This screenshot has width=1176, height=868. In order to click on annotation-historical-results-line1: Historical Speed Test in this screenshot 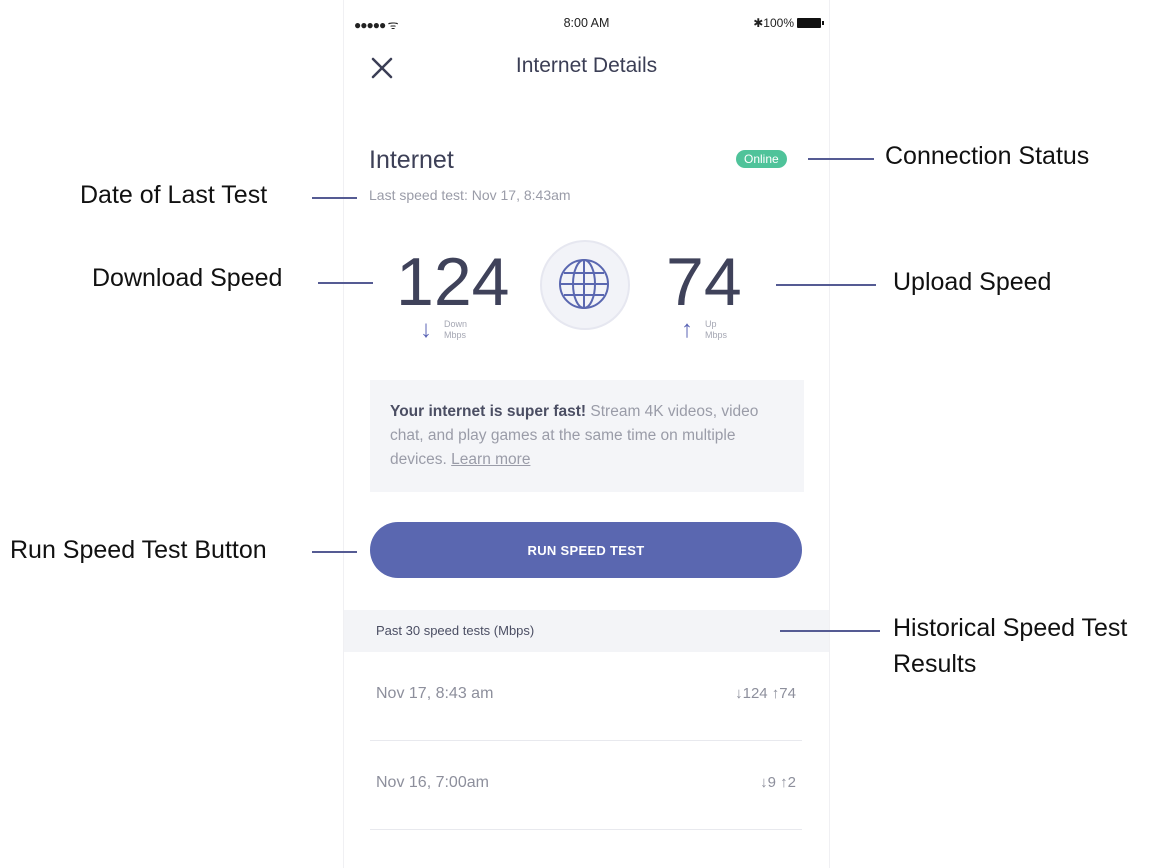, I will do `click(1010, 628)`.